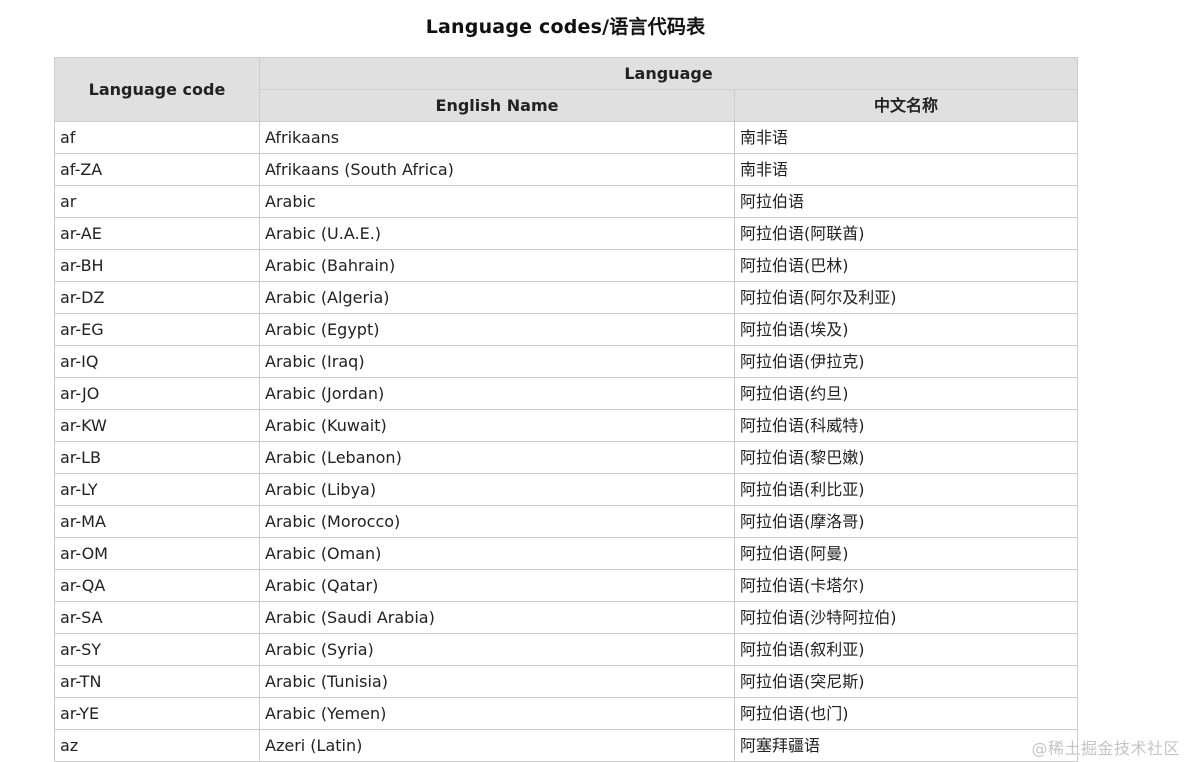 This screenshot has width=1186, height=762. Describe the element at coordinates (668, 73) in the screenshot. I see `column-group-language: Language` at that location.